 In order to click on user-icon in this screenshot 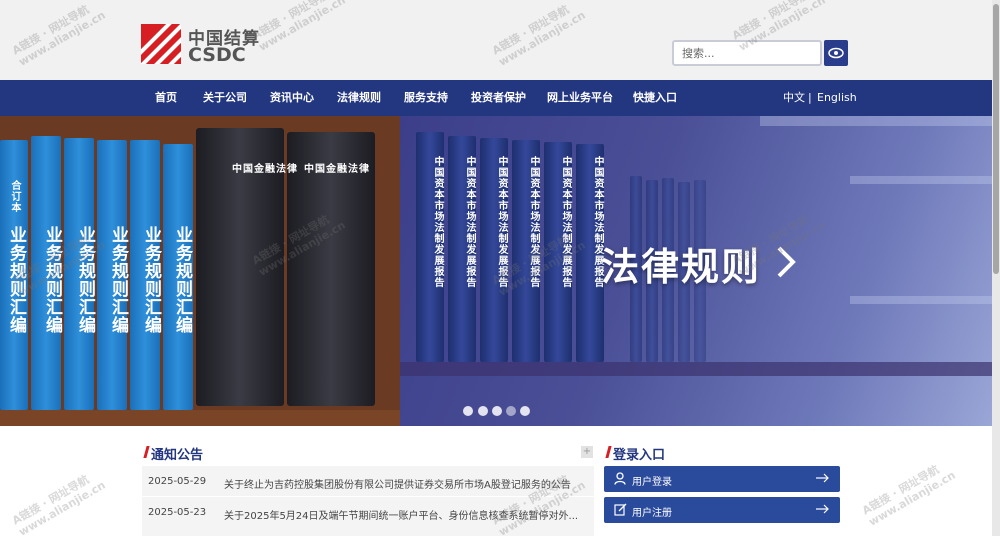, I will do `click(620, 478)`.